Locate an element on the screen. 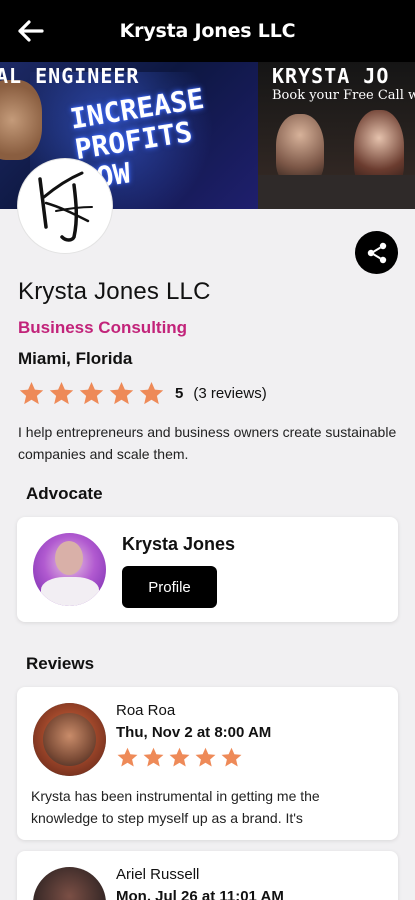 The image size is (415, 900). kj-monogram-logo is located at coordinates (65, 206).